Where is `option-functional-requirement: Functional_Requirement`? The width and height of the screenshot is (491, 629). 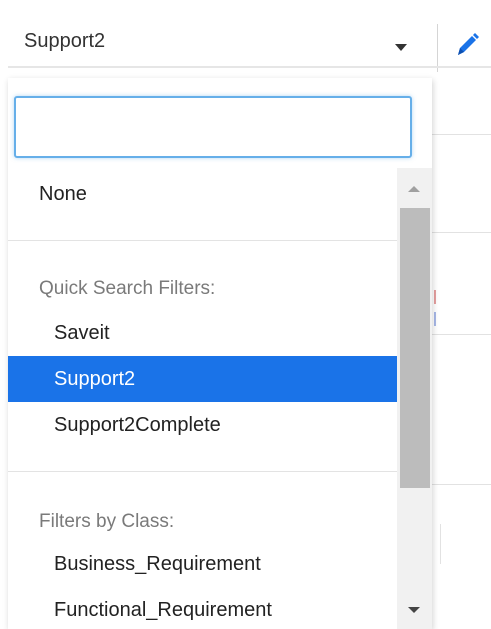
option-functional-requirement: Functional_Requirement is located at coordinates (202, 608).